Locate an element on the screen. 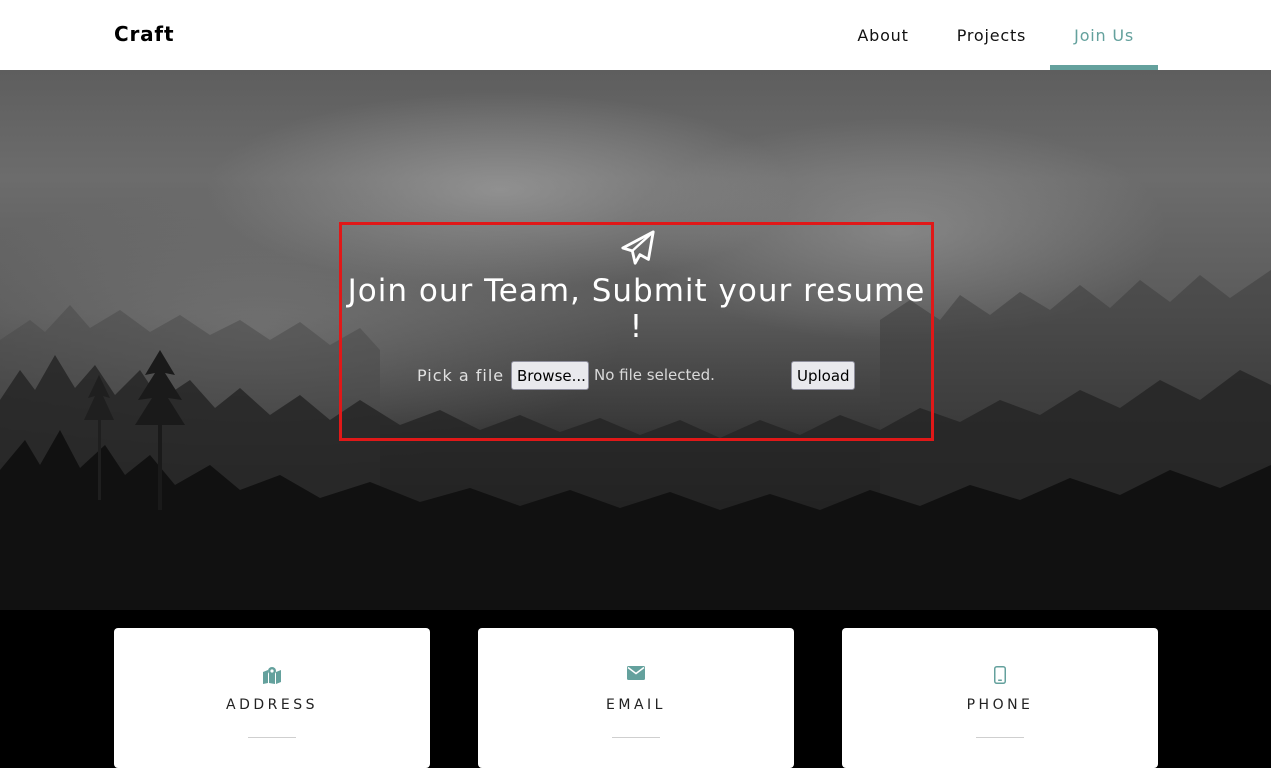  file-pick-label: Pick a file : is located at coordinates (467, 375).